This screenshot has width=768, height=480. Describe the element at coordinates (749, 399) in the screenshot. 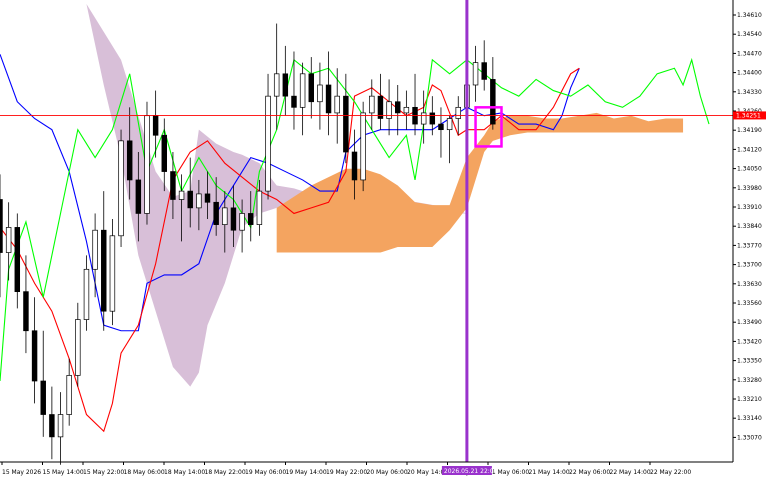

I see `y-tick-label: 1.33210` at that location.